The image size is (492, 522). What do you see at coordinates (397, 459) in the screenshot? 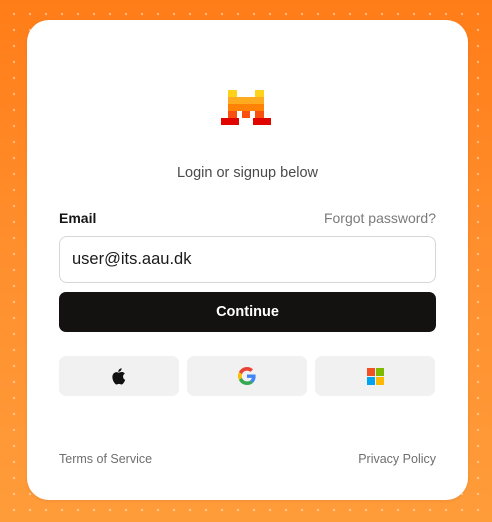
I see `privacy-policy-link: Privacy Policy` at bounding box center [397, 459].